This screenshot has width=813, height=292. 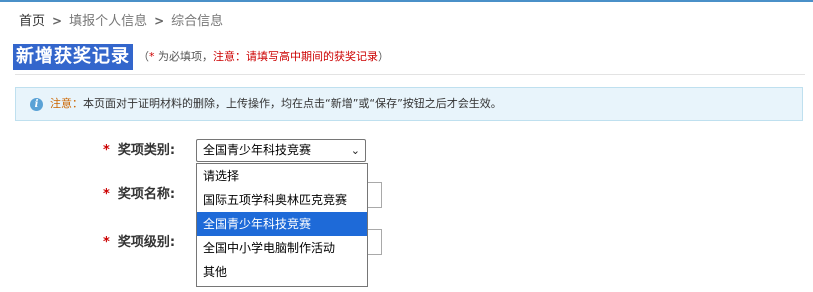 I want to click on title-note-required-text: 为必填项，, so click(x=183, y=56).